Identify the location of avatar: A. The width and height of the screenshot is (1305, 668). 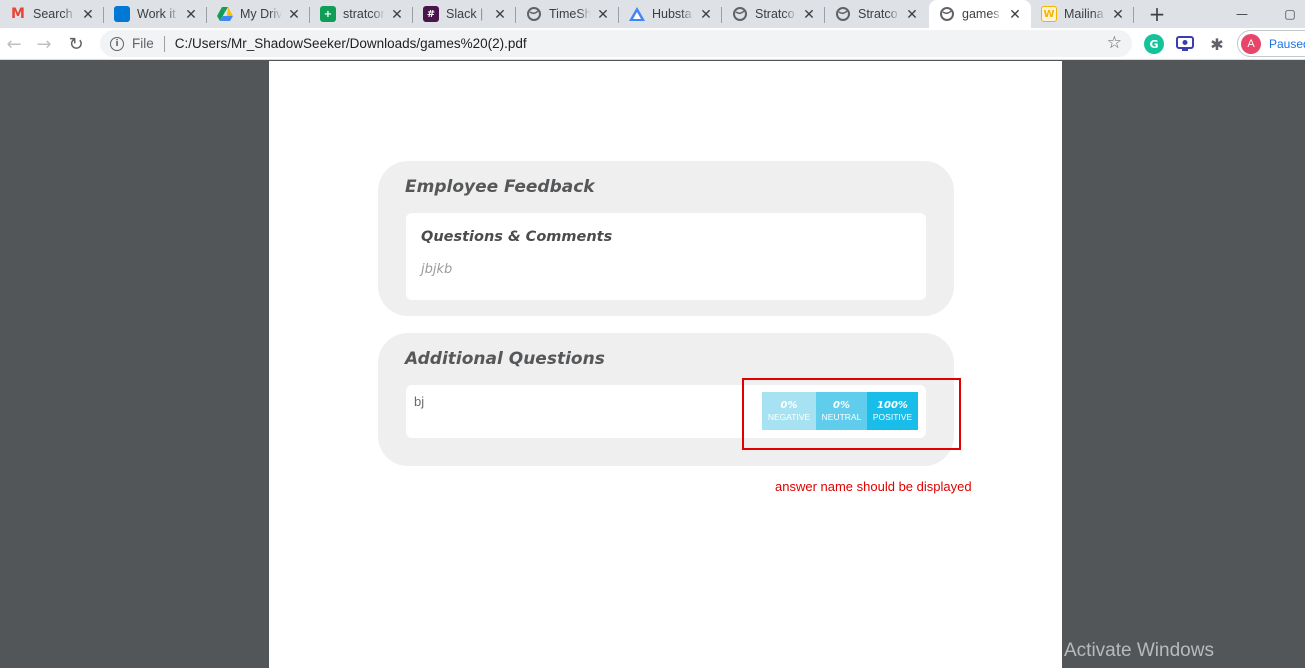
(1251, 43).